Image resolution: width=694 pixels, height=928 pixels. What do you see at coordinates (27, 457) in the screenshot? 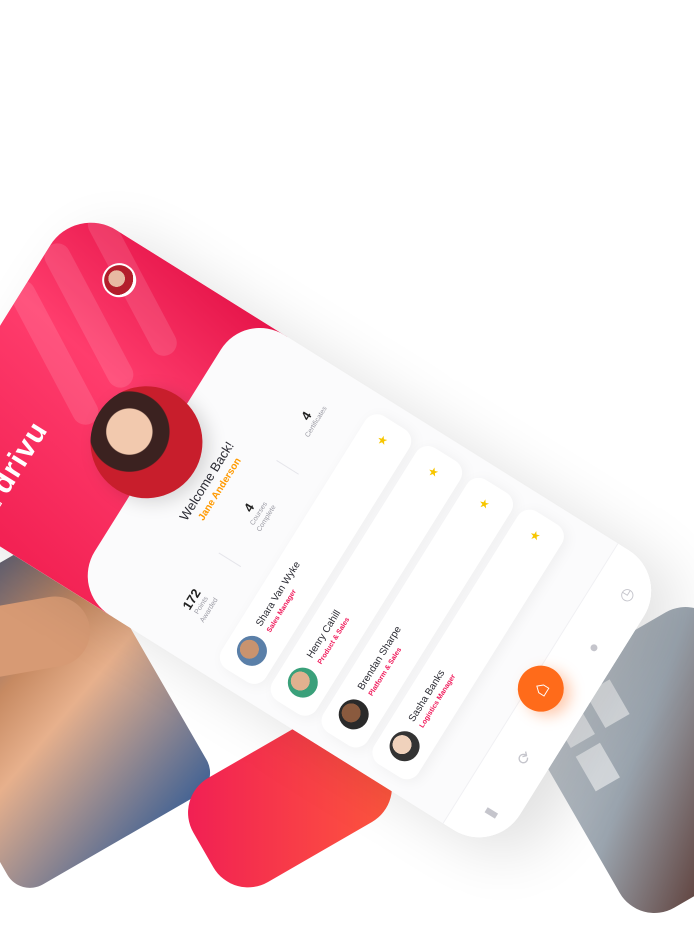
I see `logo-text: drivu` at bounding box center [27, 457].